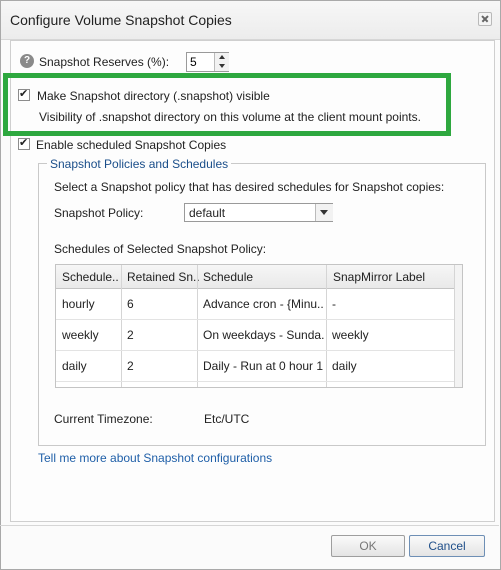 The height and width of the screenshot is (570, 501). Describe the element at coordinates (258, 212) in the screenshot. I see `policy-select: default` at that location.